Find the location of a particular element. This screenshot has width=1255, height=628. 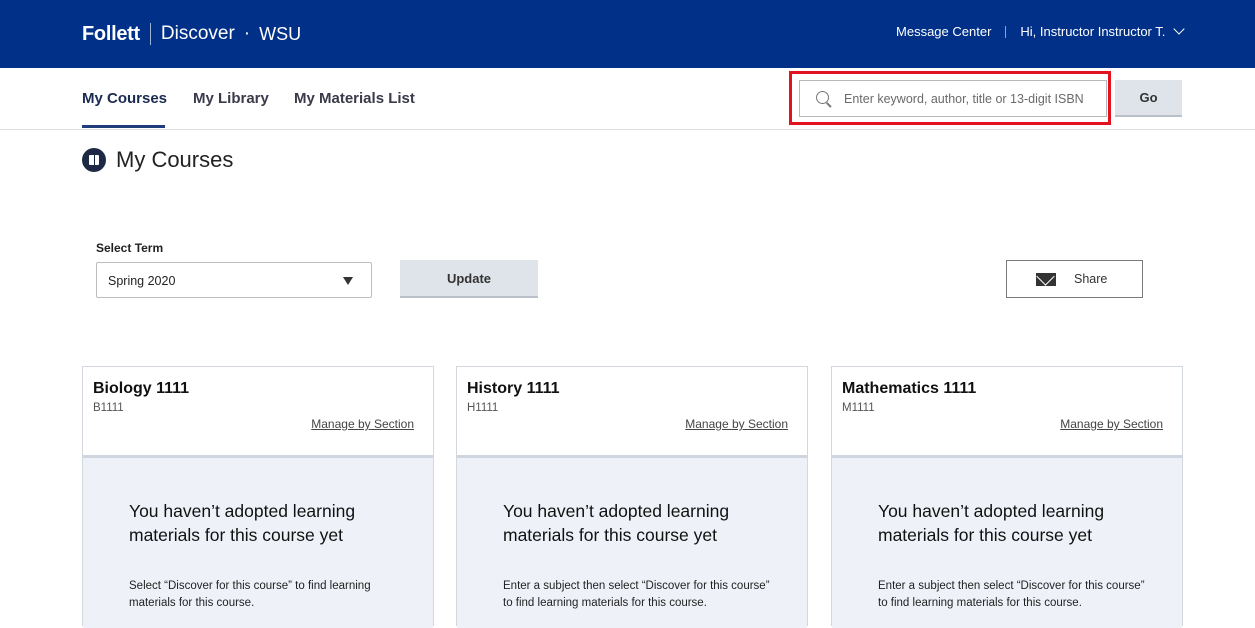

course-title: History 1111 is located at coordinates (513, 388).